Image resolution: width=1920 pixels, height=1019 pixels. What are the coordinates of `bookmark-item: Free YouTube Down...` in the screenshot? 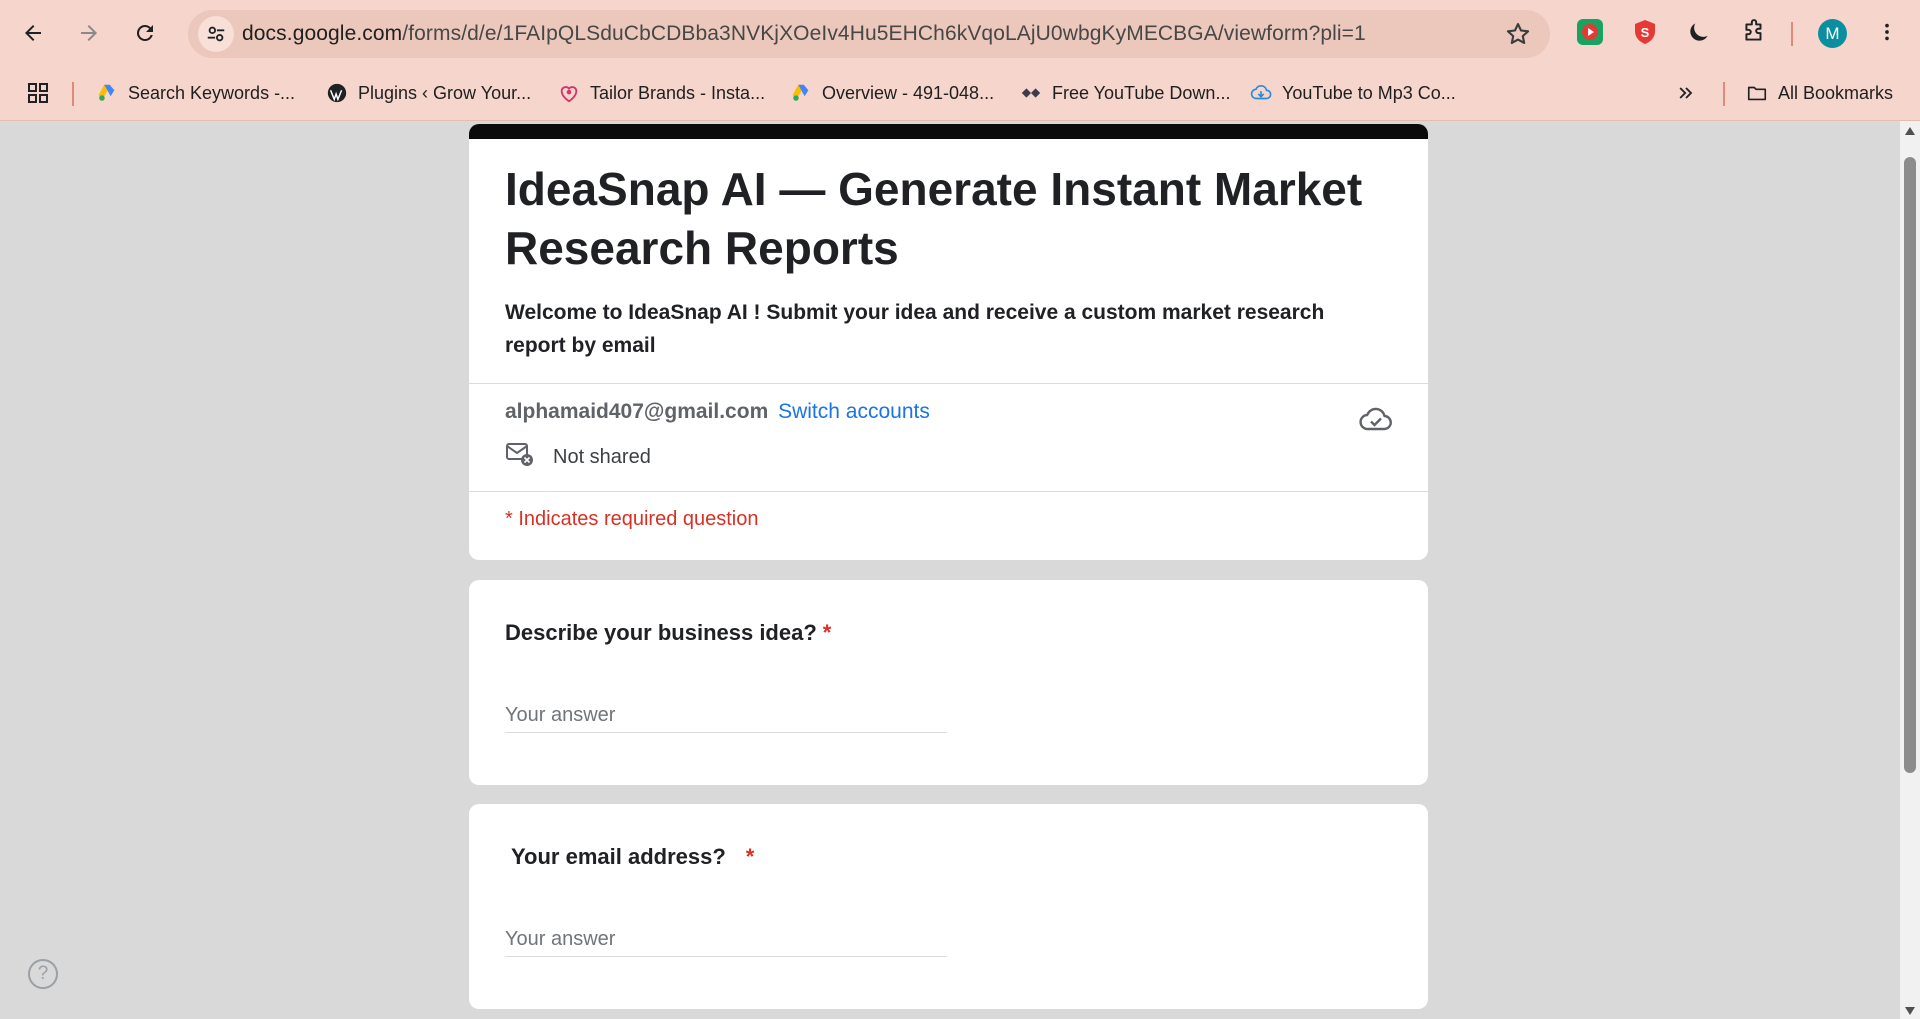 It's located at (1125, 93).